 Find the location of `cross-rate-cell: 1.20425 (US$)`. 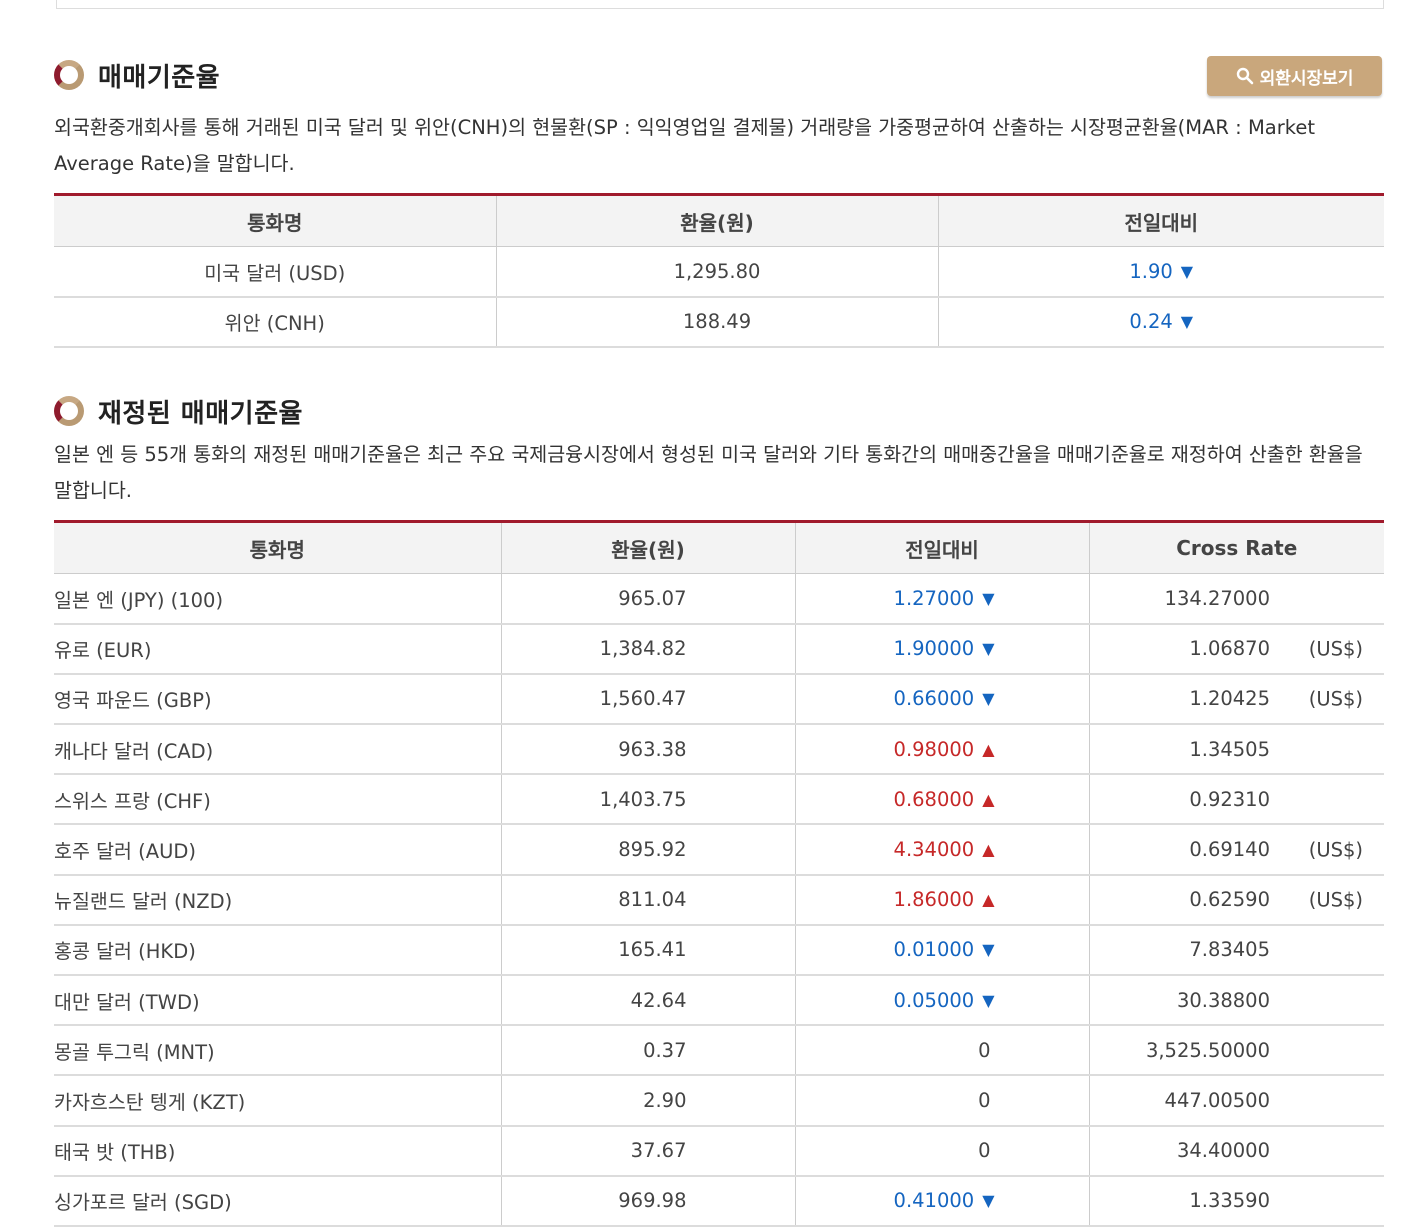

cross-rate-cell: 1.20425 (US$) is located at coordinates (1236, 699).